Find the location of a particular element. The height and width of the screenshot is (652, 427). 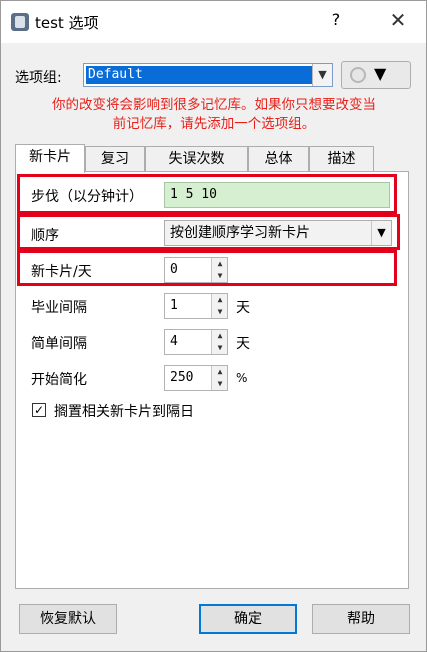

tab-bar: 新卡片 复习 失误次数 总体 描述 is located at coordinates (205, 158).